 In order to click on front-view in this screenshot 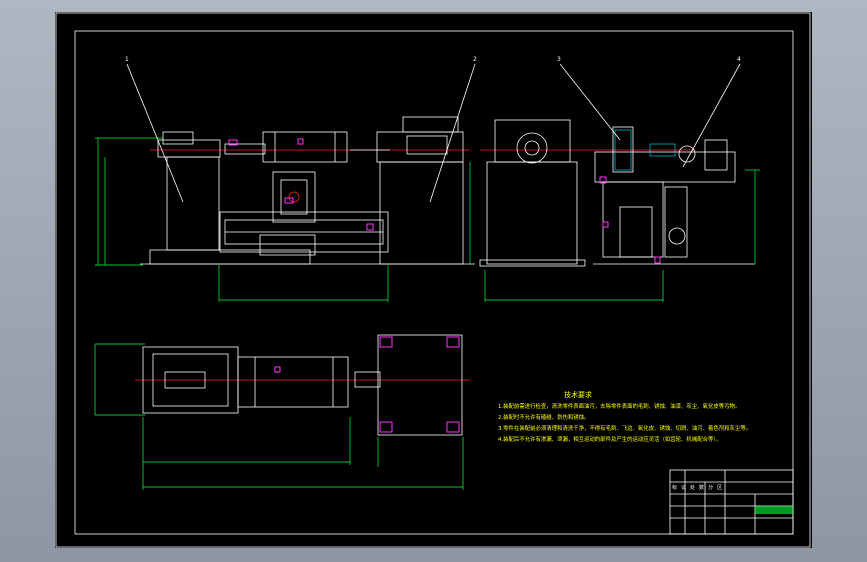, I will do `click(285, 209)`.